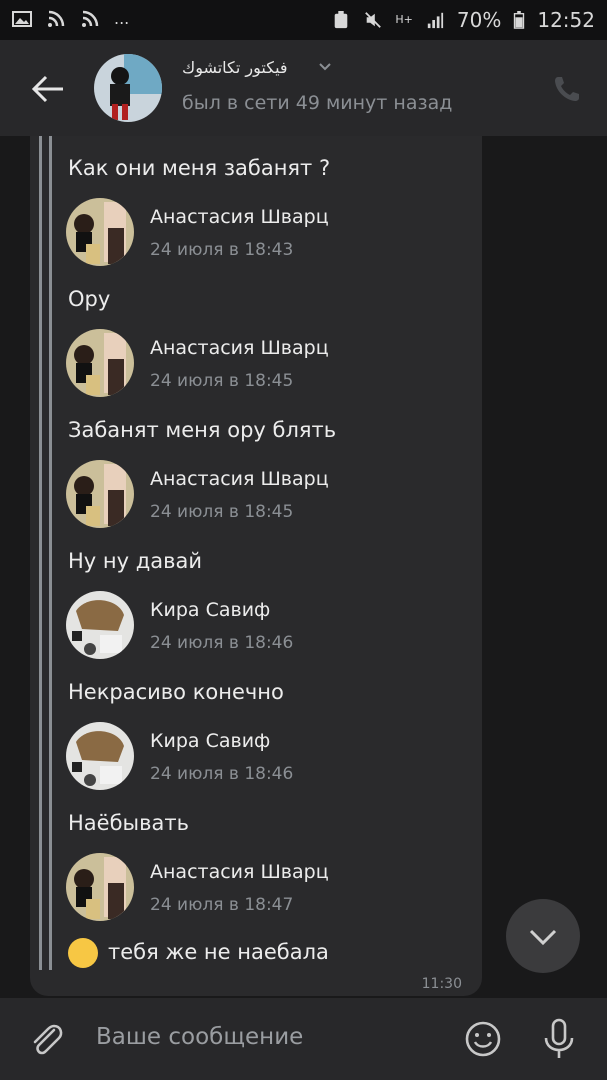 This screenshot has height=1080, width=607. What do you see at coordinates (303, 1039) in the screenshot?
I see `message-composer: Ваше сообщение` at bounding box center [303, 1039].